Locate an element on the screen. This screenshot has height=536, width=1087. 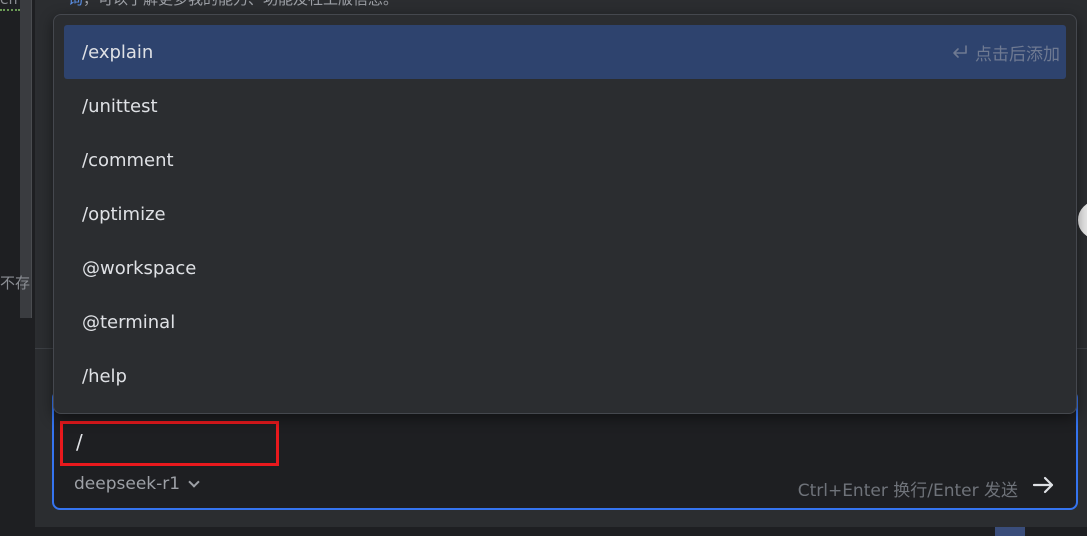
suggestion-item-help: /help is located at coordinates (565, 376).